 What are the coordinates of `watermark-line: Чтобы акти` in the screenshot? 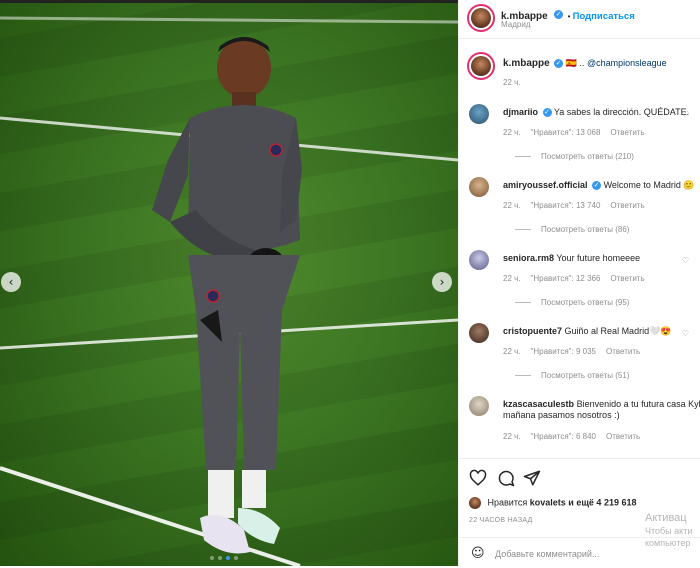 It's located at (669, 531).